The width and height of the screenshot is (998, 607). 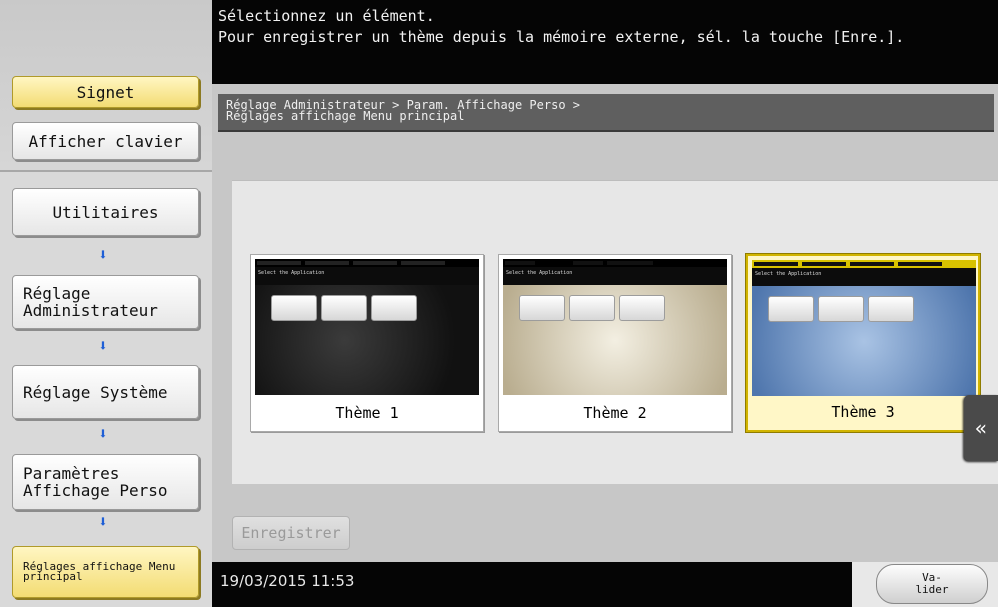 What do you see at coordinates (95, 392) in the screenshot?
I see `flow-system-label: Réglage Système` at bounding box center [95, 392].